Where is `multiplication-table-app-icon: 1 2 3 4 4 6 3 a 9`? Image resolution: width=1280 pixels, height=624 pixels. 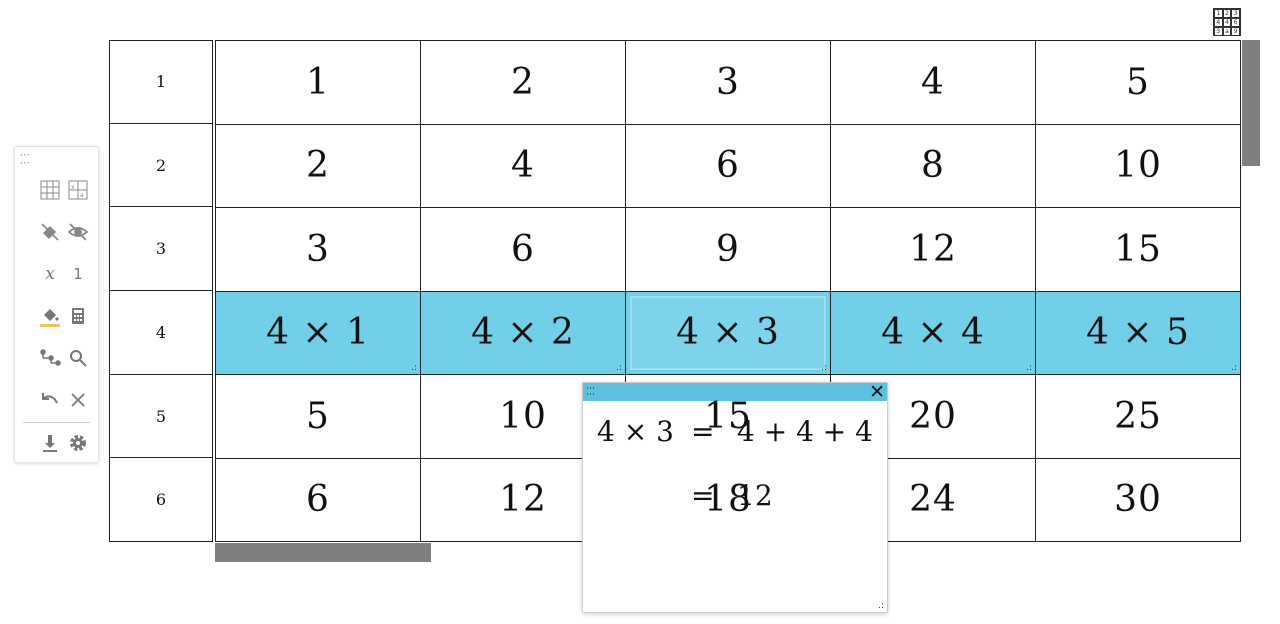 multiplication-table-app-icon: 1 2 3 4 4 6 3 a 9 is located at coordinates (1227, 22).